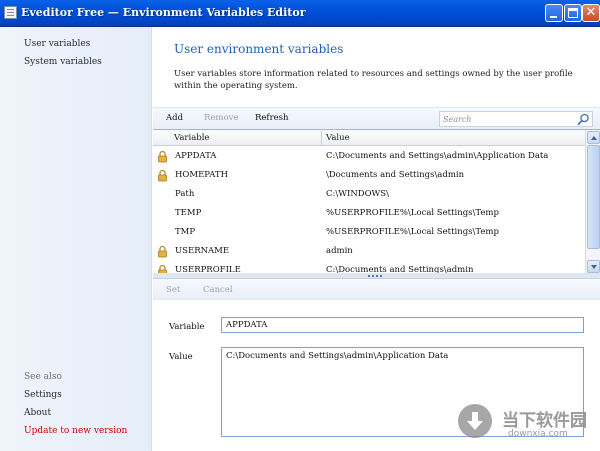 This screenshot has width=600, height=451. I want to click on column-header-value: Value, so click(338, 138).